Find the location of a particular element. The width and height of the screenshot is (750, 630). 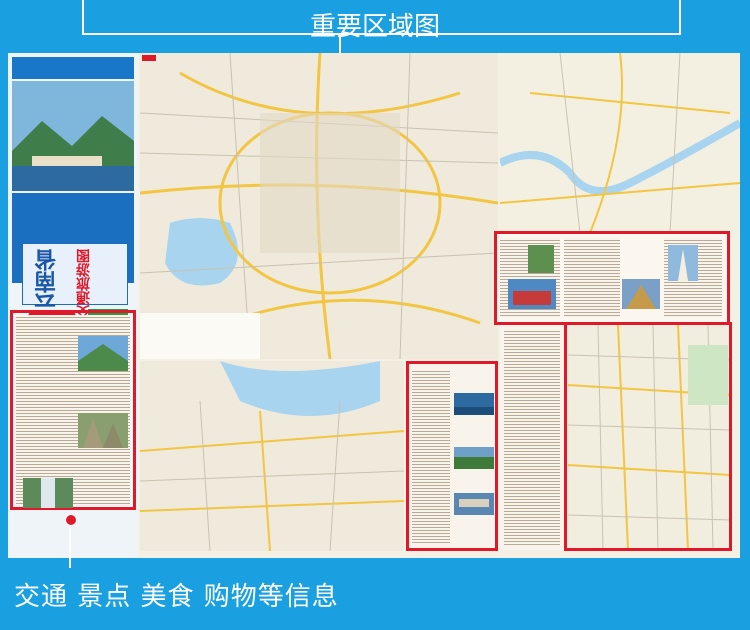

cover-panel: 云南省 交通旅游图 is located at coordinates (73, 305).